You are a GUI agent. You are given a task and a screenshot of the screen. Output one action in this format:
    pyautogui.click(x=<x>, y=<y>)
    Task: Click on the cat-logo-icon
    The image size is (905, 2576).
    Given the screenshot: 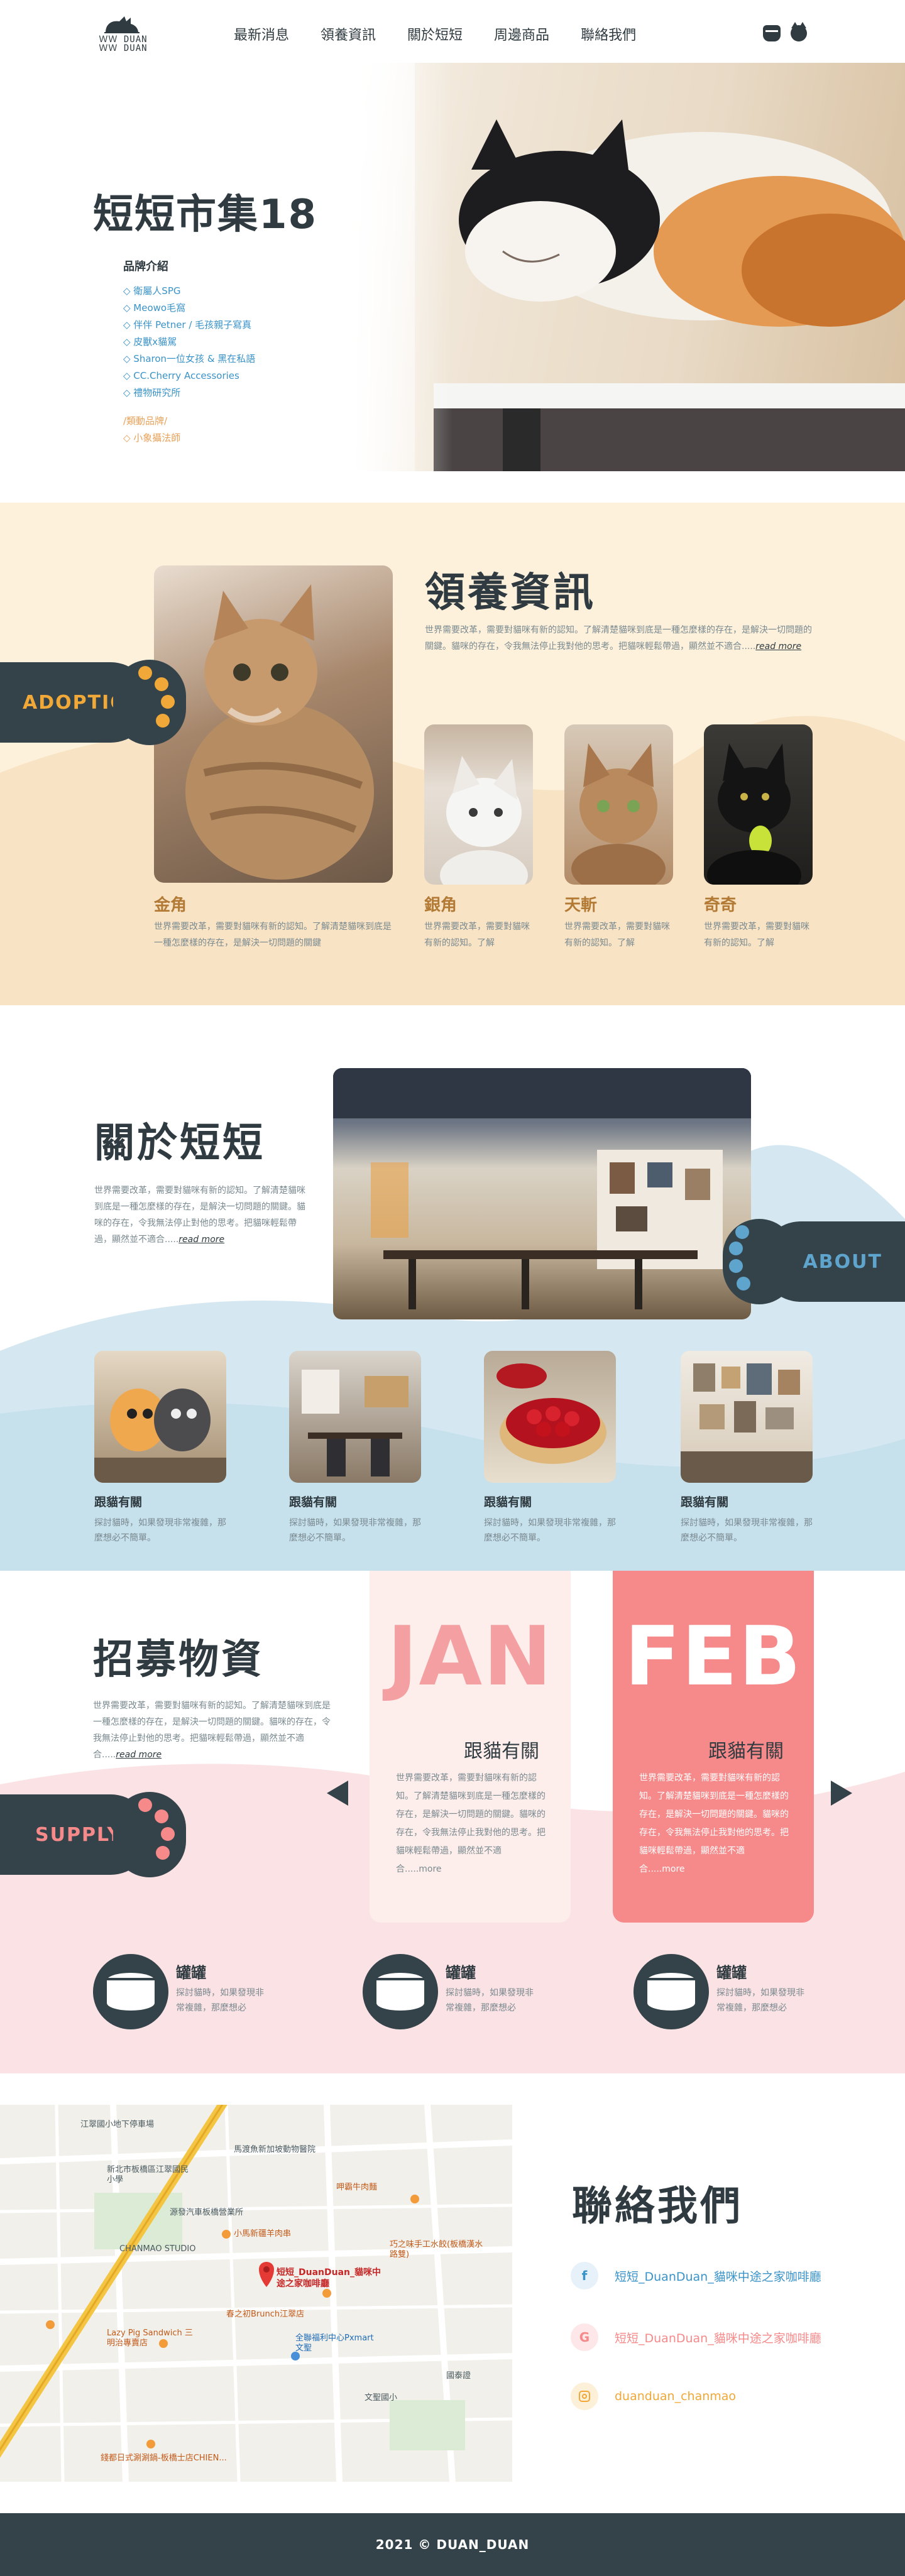 What is the action you would take?
    pyautogui.click(x=122, y=24)
    